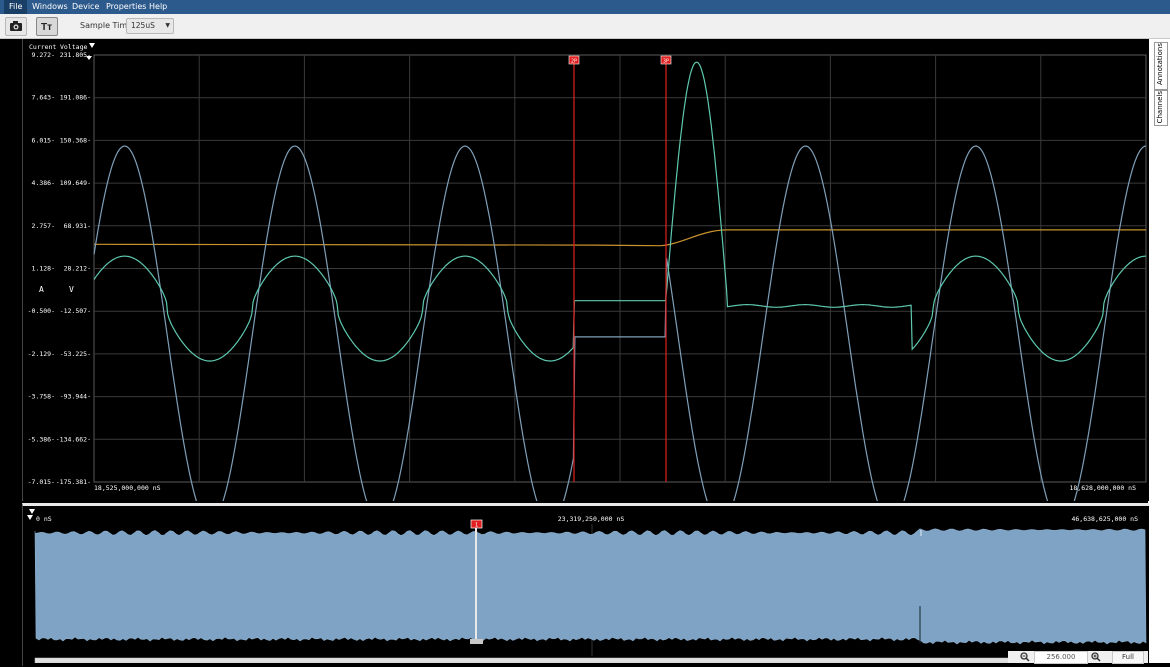 The width and height of the screenshot is (1170, 667). Describe the element at coordinates (43, 269) in the screenshot. I see `current-tick-label: 1.128-` at that location.